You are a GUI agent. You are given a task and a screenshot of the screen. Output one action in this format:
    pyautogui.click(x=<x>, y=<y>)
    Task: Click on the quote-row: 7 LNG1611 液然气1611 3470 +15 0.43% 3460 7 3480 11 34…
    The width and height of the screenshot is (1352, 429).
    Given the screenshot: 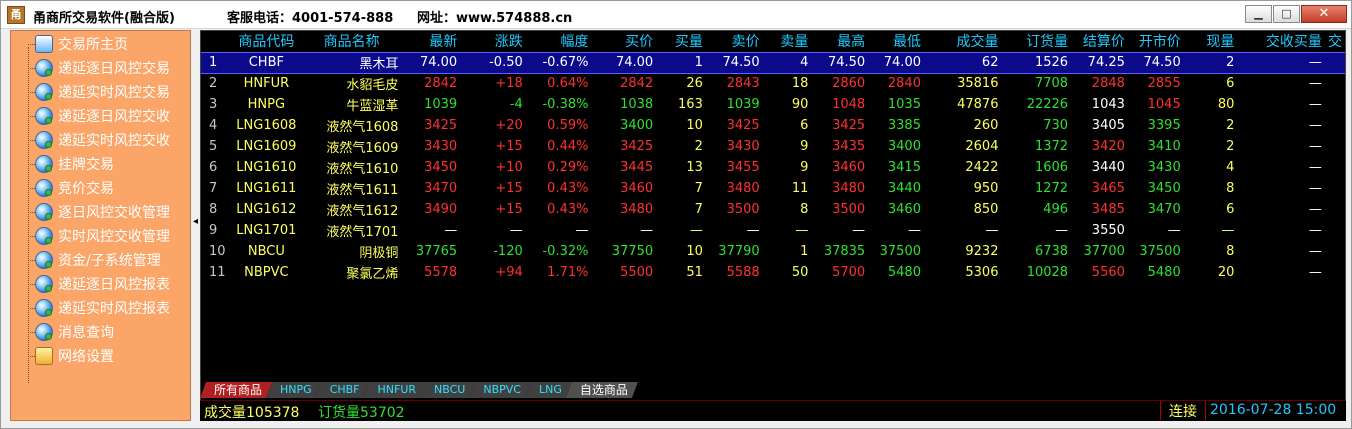 What is the action you would take?
    pyautogui.click(x=773, y=188)
    